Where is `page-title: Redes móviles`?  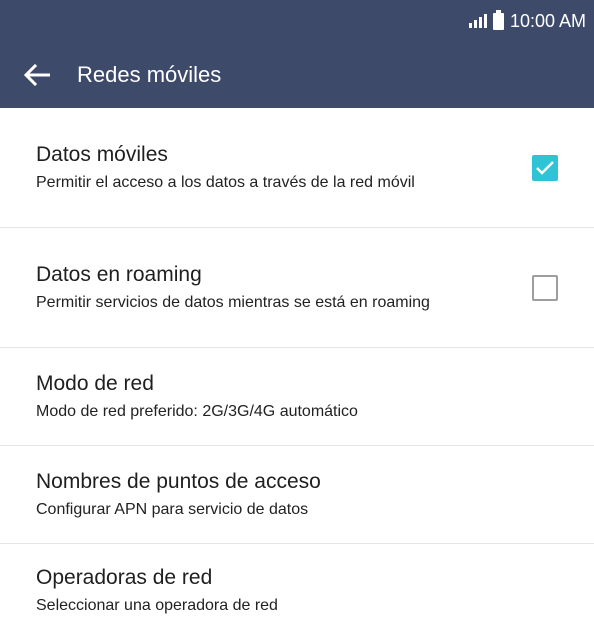 page-title: Redes móviles is located at coordinates (149, 74).